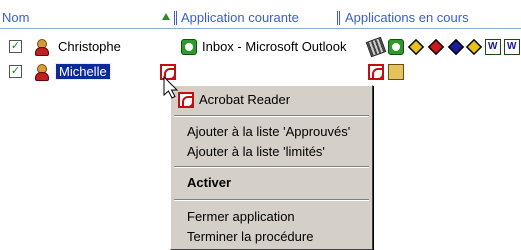  Describe the element at coordinates (271, 217) in the screenshot. I see `menu-item-close-app: Fermer application` at that location.